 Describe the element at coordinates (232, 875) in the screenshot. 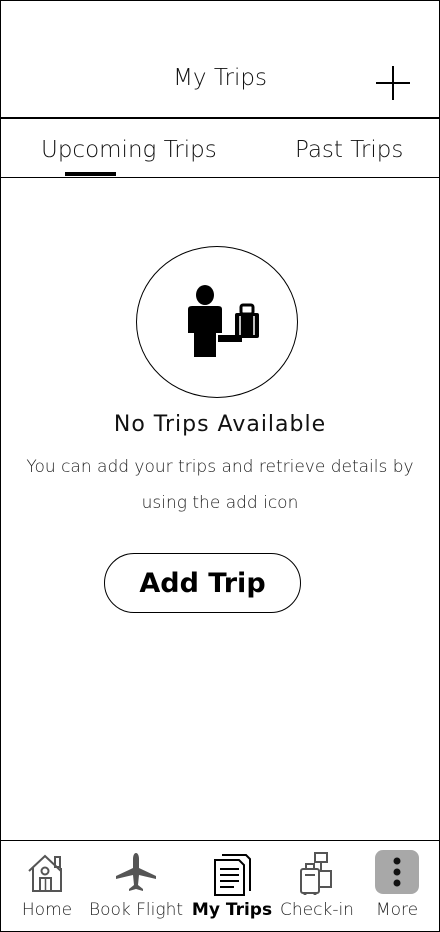

I see `document-icon` at that location.